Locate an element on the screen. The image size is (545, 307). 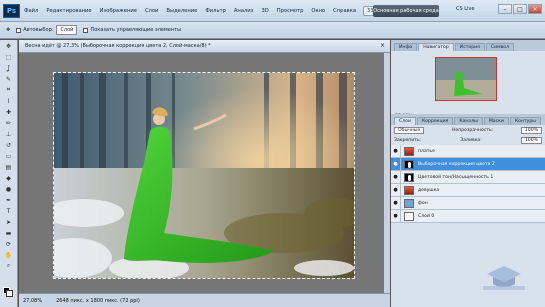
menu-file: Файл is located at coordinates (31, 11).